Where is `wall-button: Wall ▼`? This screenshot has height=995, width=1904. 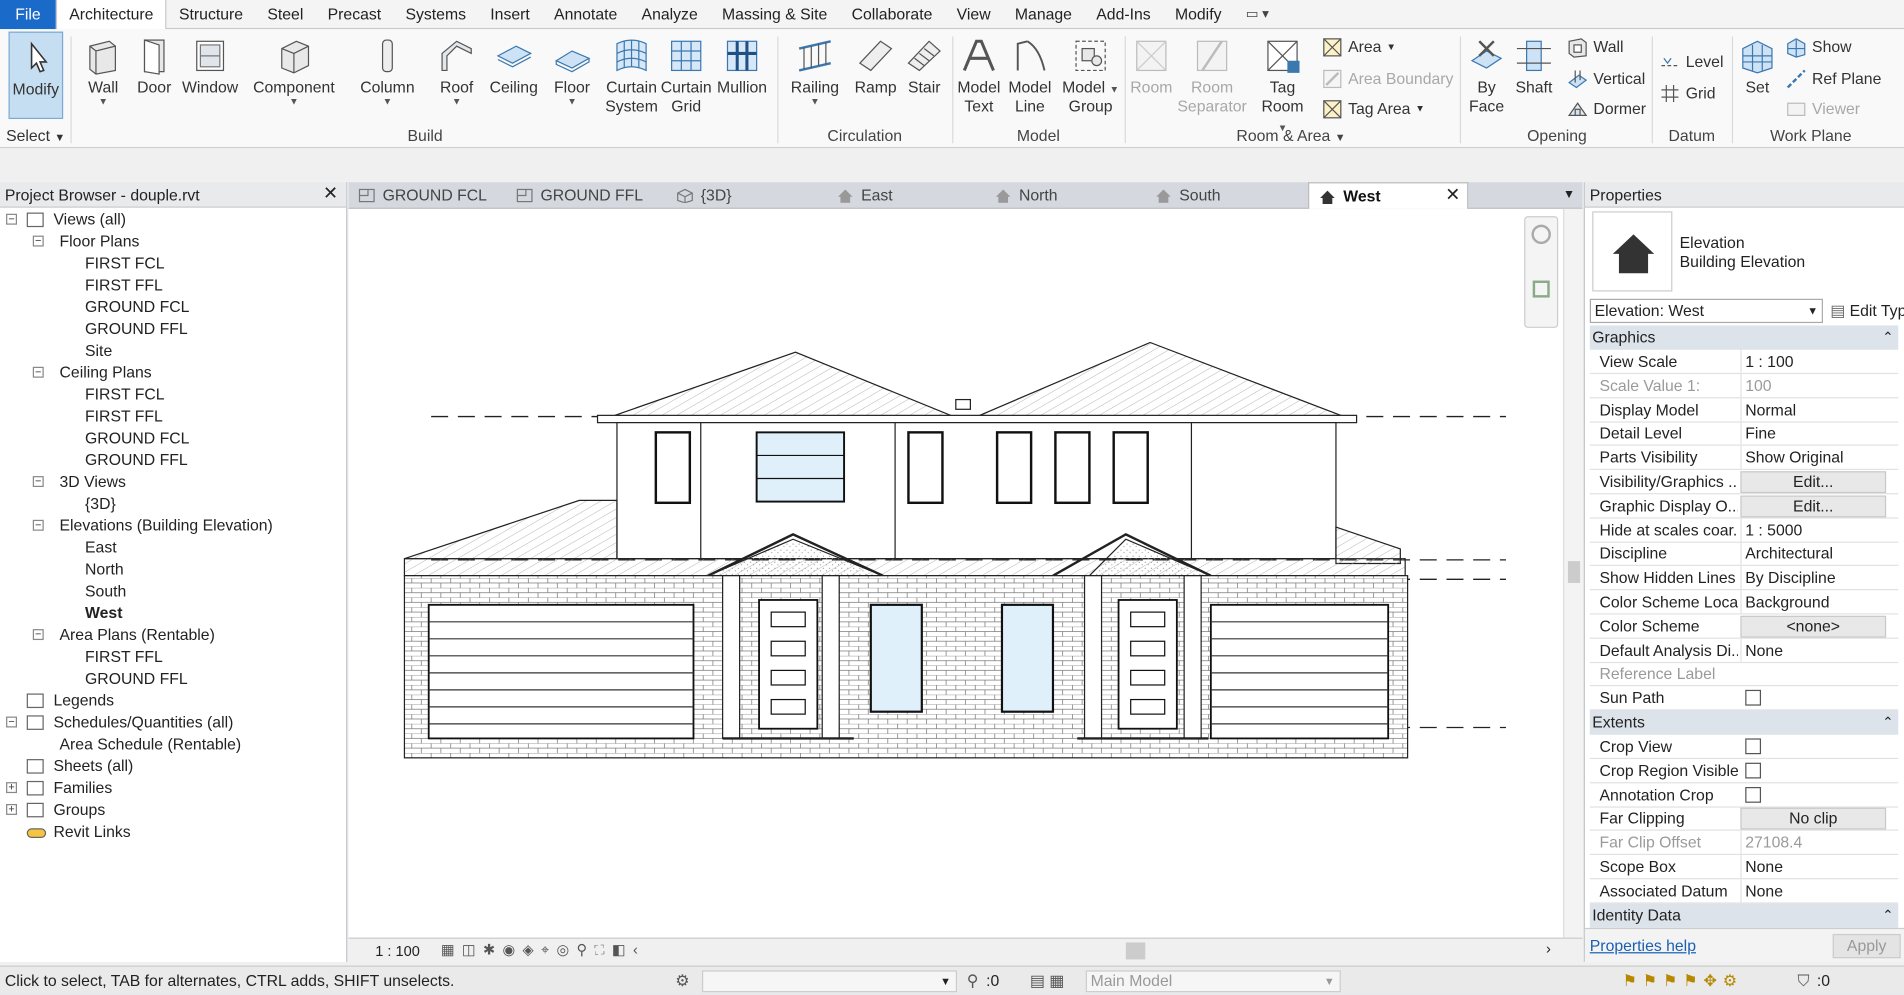
wall-button: Wall ▼ is located at coordinates (103, 70).